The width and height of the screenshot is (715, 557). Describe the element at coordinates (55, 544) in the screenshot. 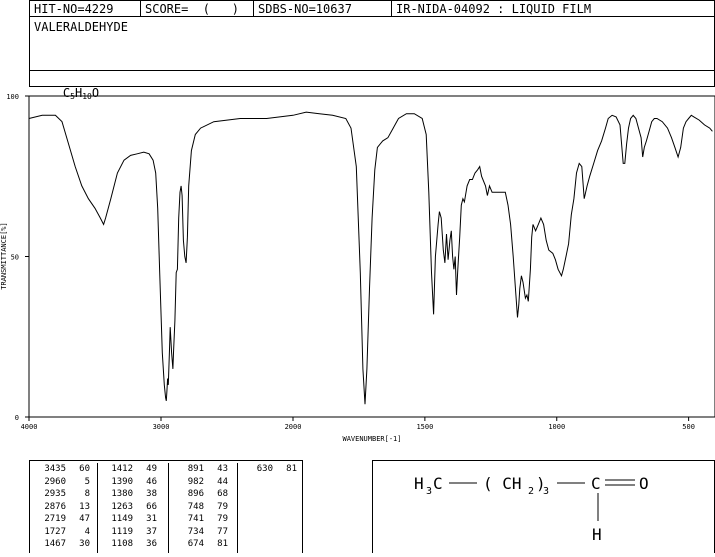

I see `peak-wavenumber: 1467` at that location.